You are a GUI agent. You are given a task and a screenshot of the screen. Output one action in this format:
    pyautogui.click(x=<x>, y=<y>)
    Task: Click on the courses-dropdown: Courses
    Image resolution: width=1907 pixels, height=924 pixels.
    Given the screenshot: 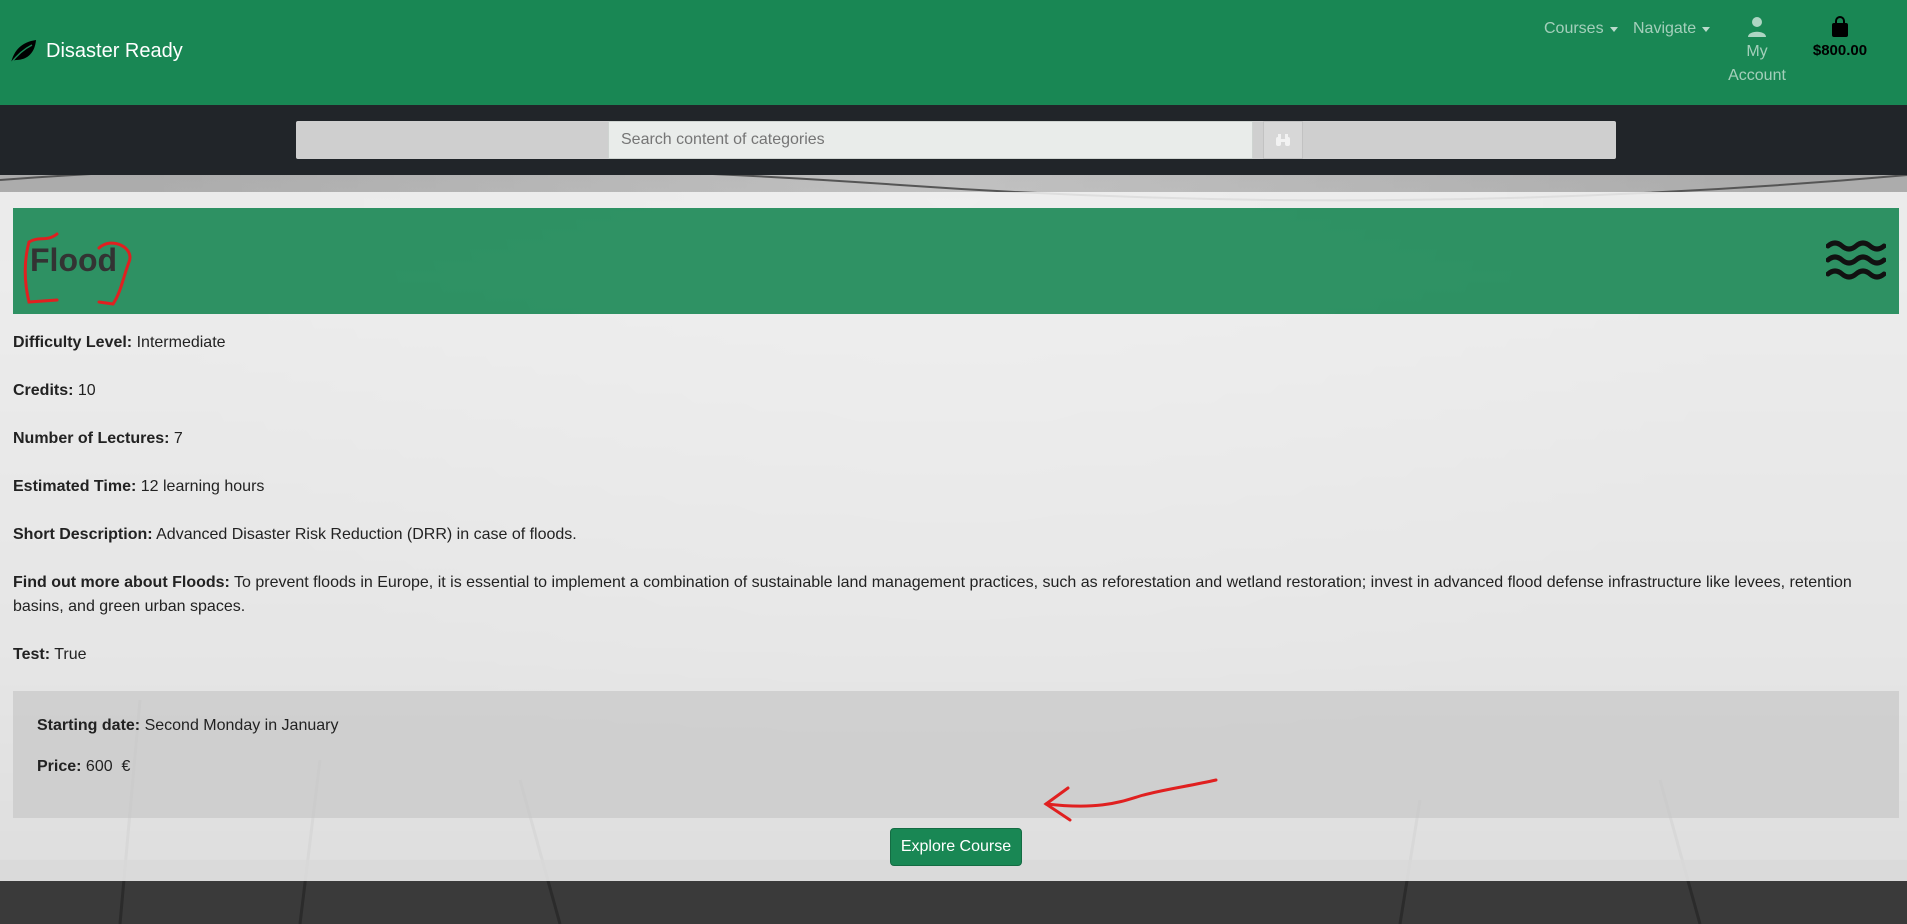 What is the action you would take?
    pyautogui.click(x=1581, y=29)
    